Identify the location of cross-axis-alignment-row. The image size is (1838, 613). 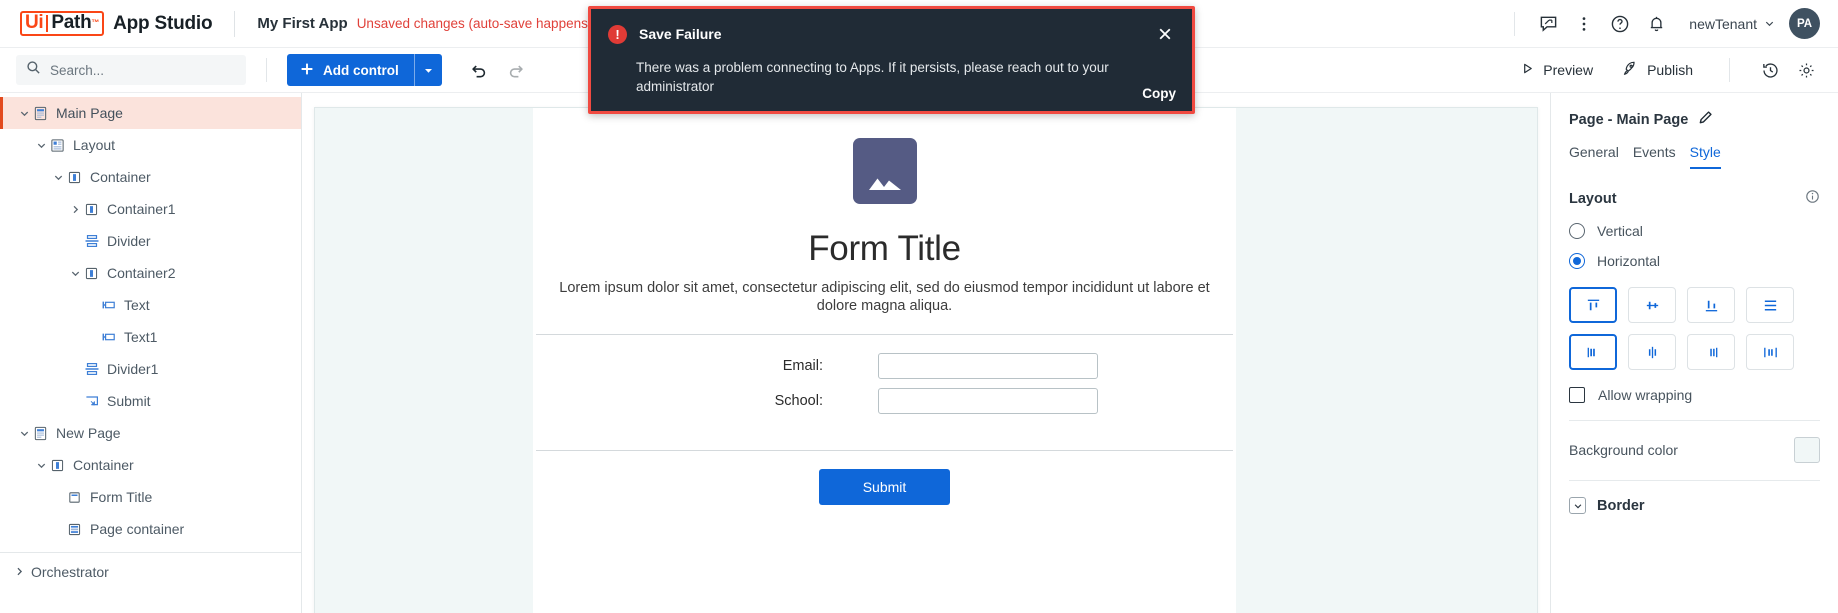
(1694, 305).